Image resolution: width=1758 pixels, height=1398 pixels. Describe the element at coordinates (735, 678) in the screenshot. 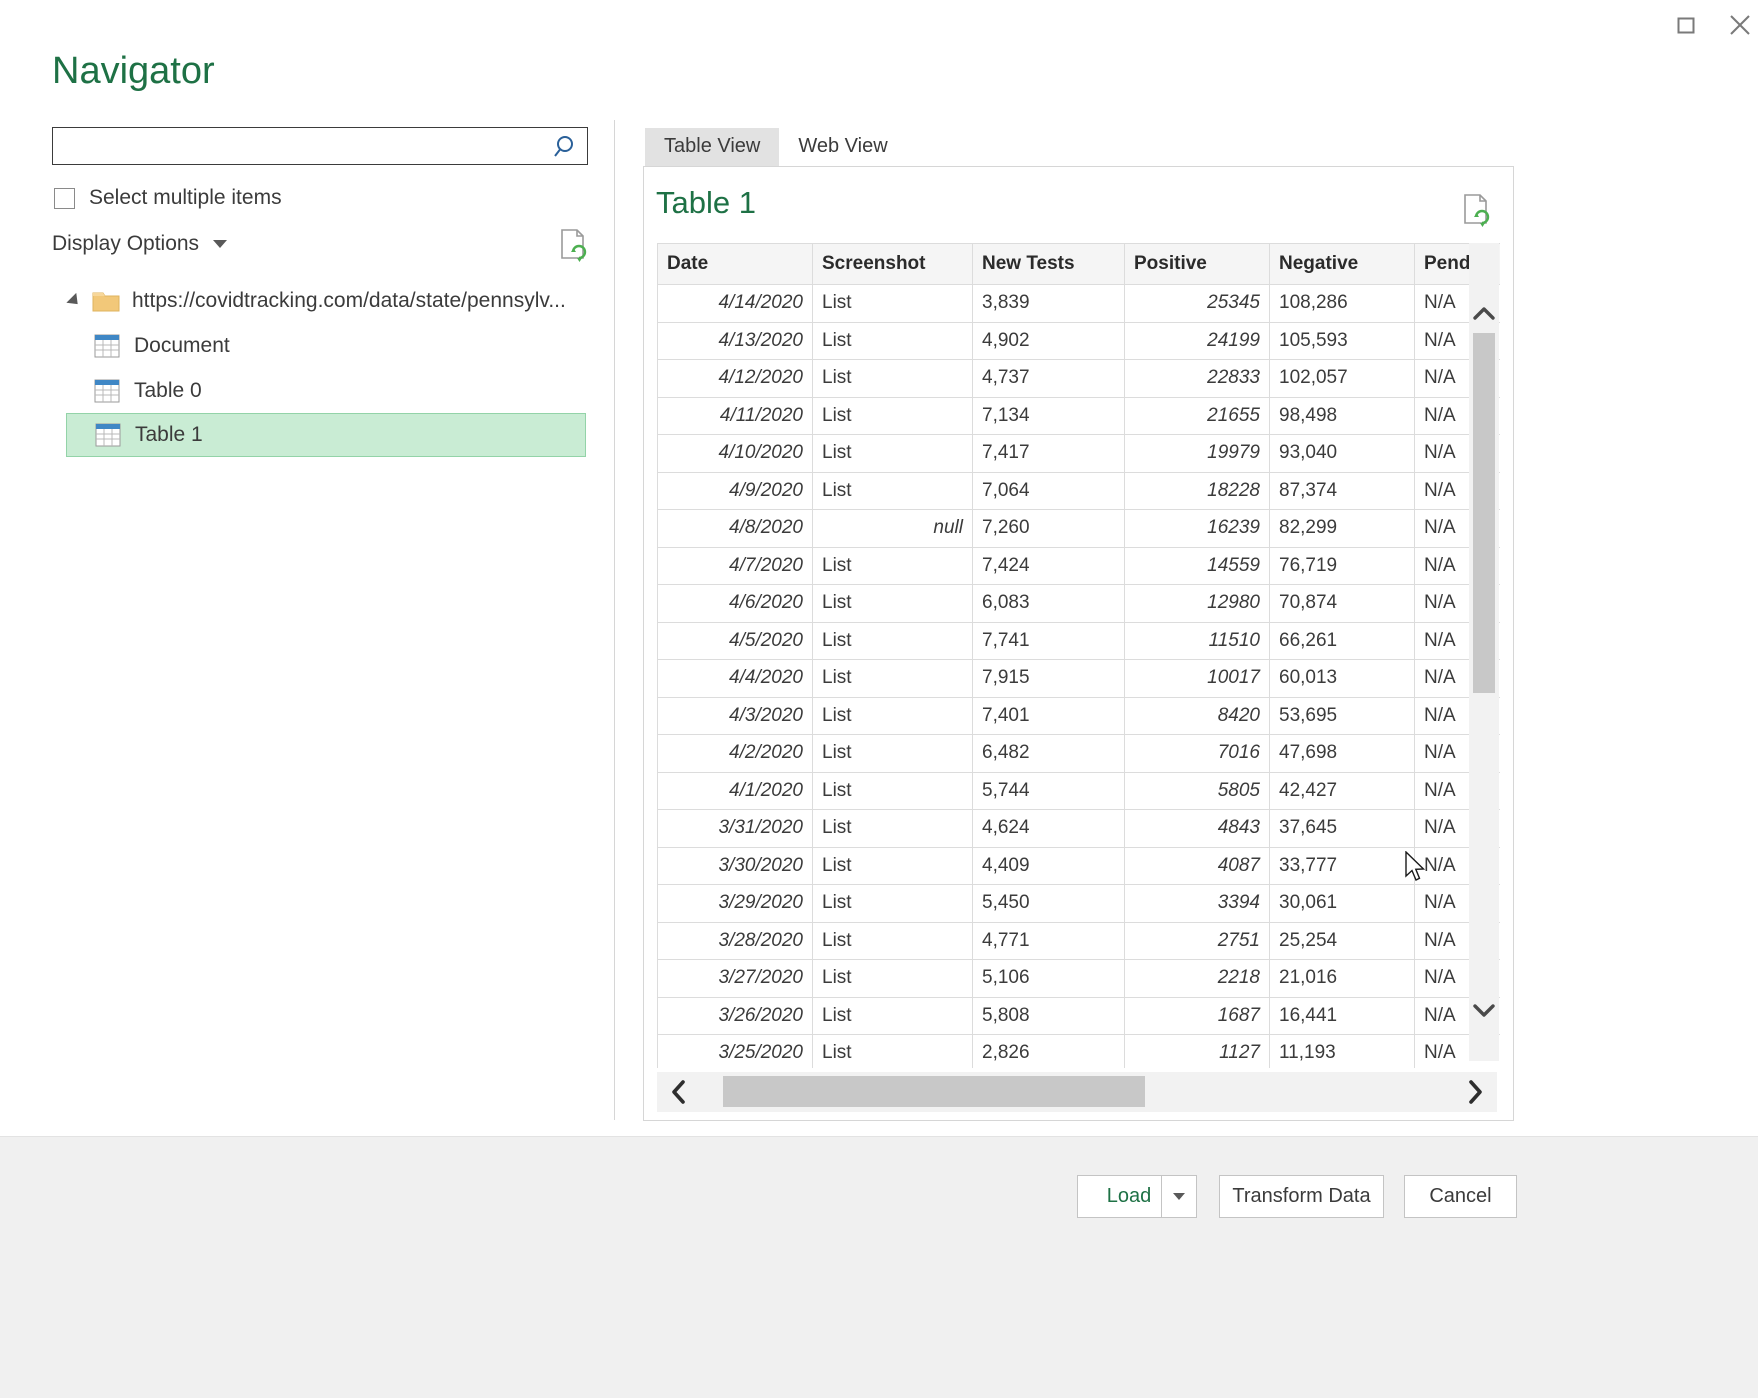

I see `cell-date: 4/4/2020` at that location.